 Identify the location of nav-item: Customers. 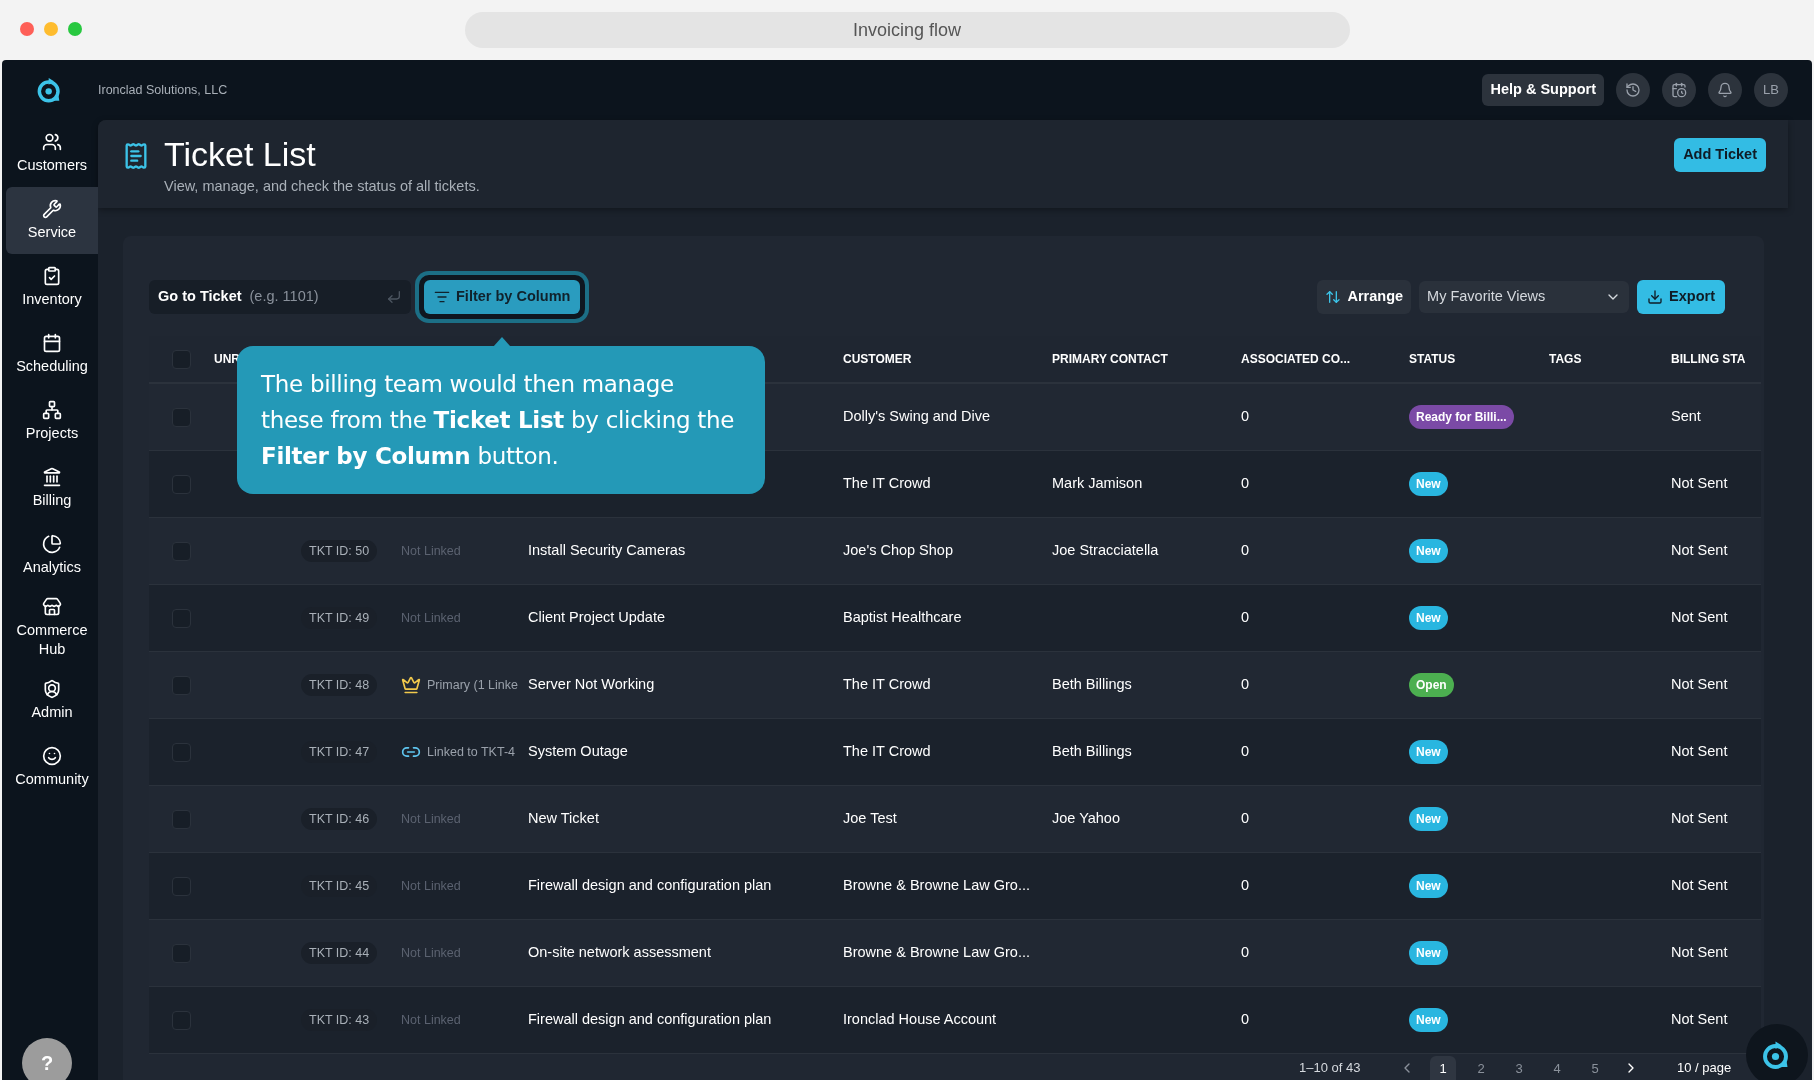
(52, 153).